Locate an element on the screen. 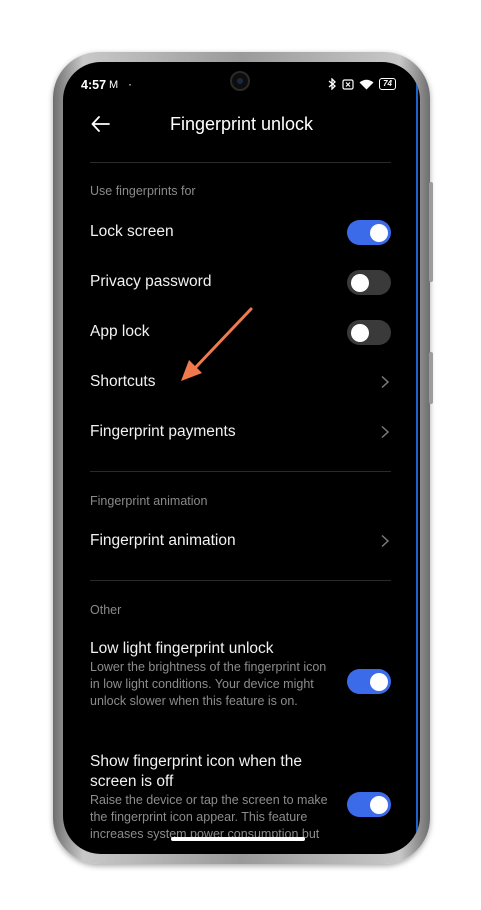 The height and width of the screenshot is (910, 481). wifi-icon is located at coordinates (366, 84).